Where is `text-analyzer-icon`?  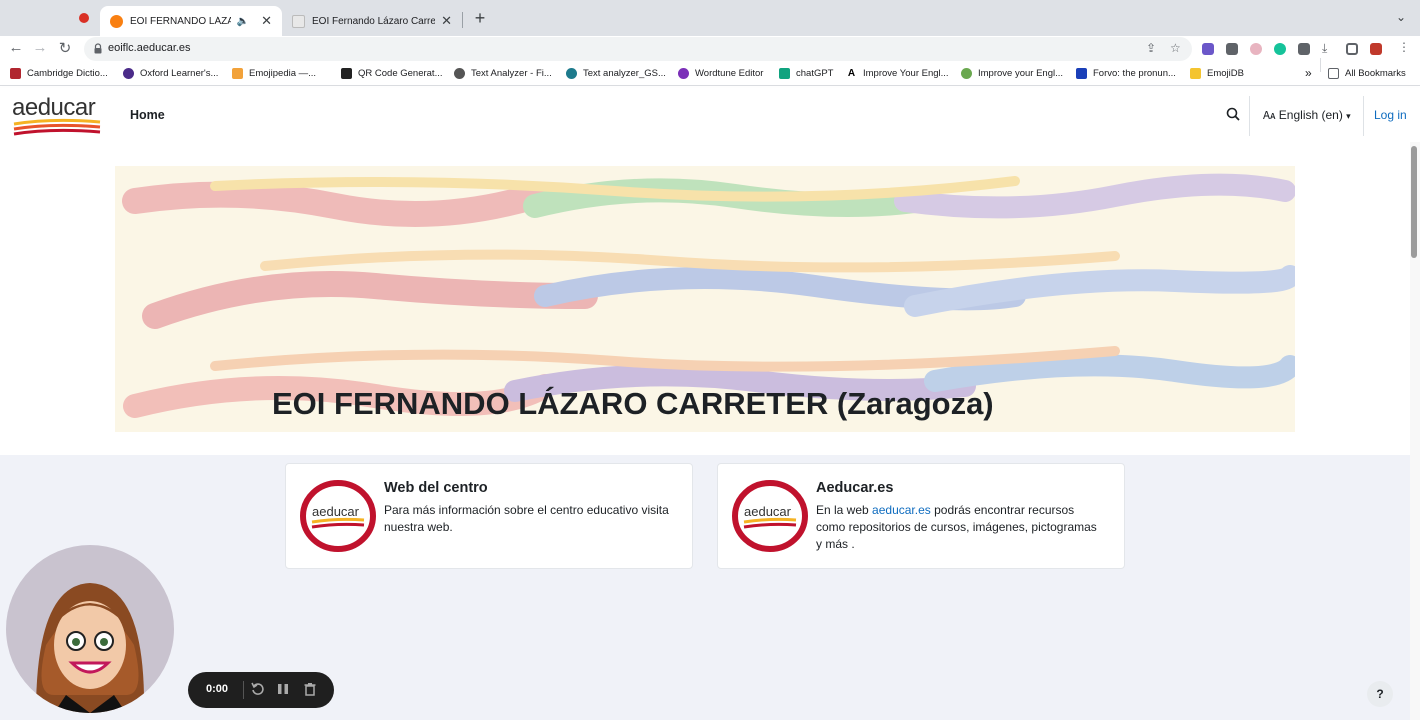
text-analyzer-icon is located at coordinates (571, 73).